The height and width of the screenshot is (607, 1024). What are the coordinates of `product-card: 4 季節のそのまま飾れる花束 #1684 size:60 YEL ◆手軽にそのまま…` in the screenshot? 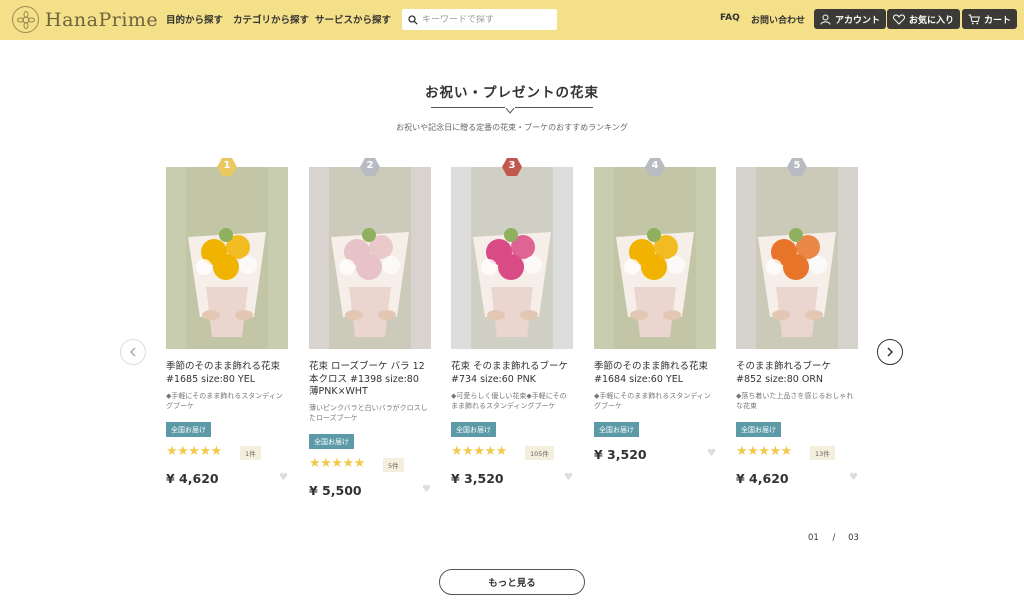 It's located at (655, 333).